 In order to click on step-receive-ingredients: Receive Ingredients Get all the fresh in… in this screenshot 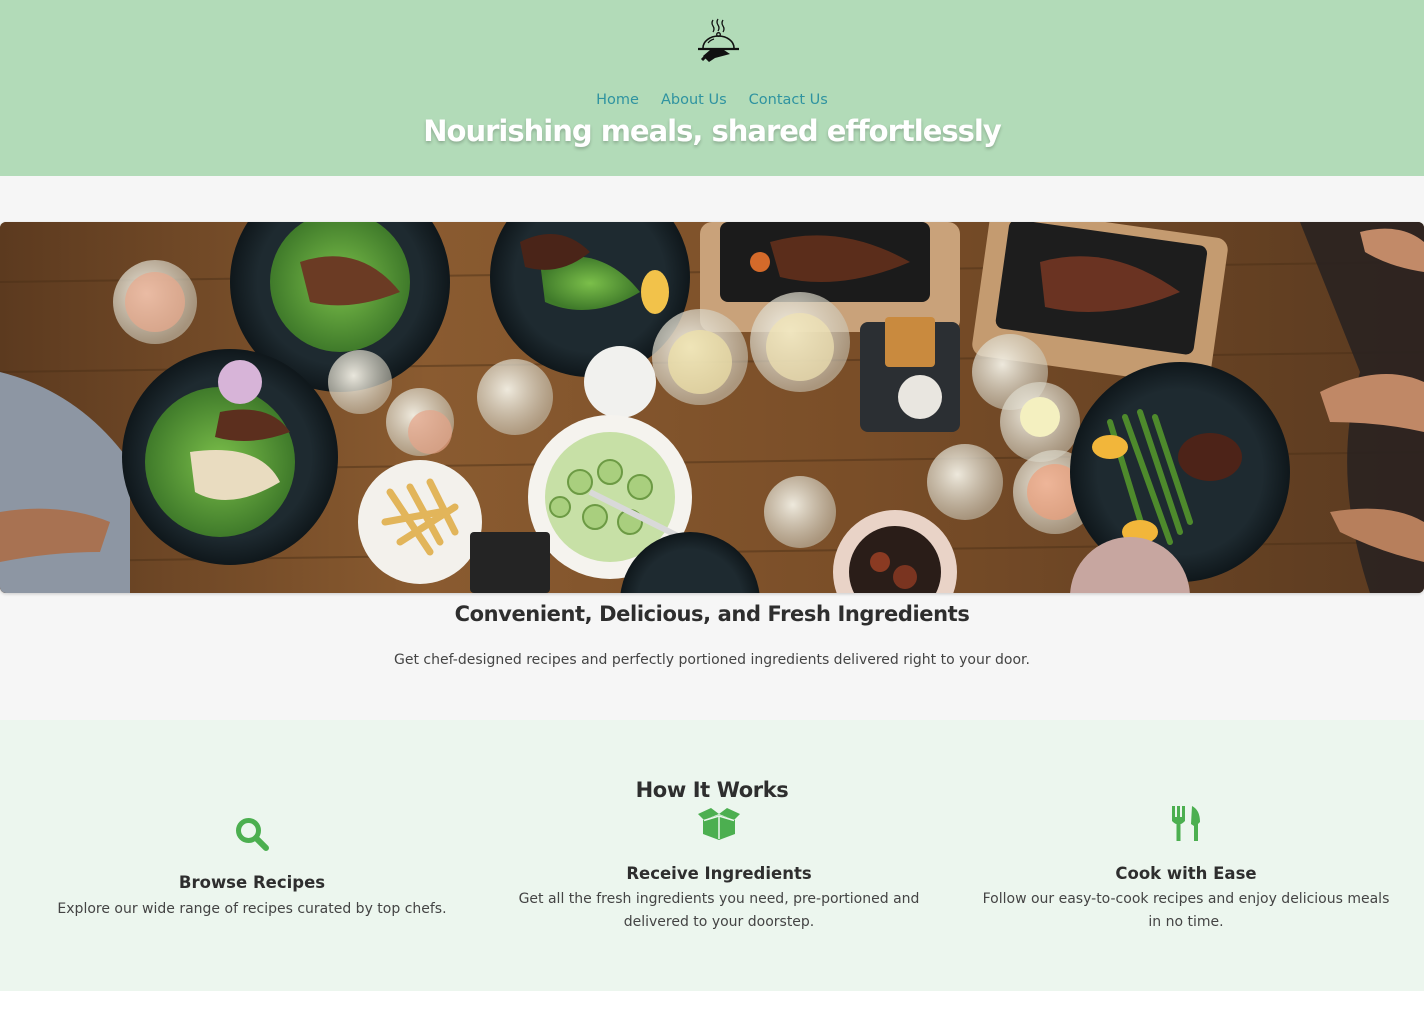, I will do `click(719, 876)`.